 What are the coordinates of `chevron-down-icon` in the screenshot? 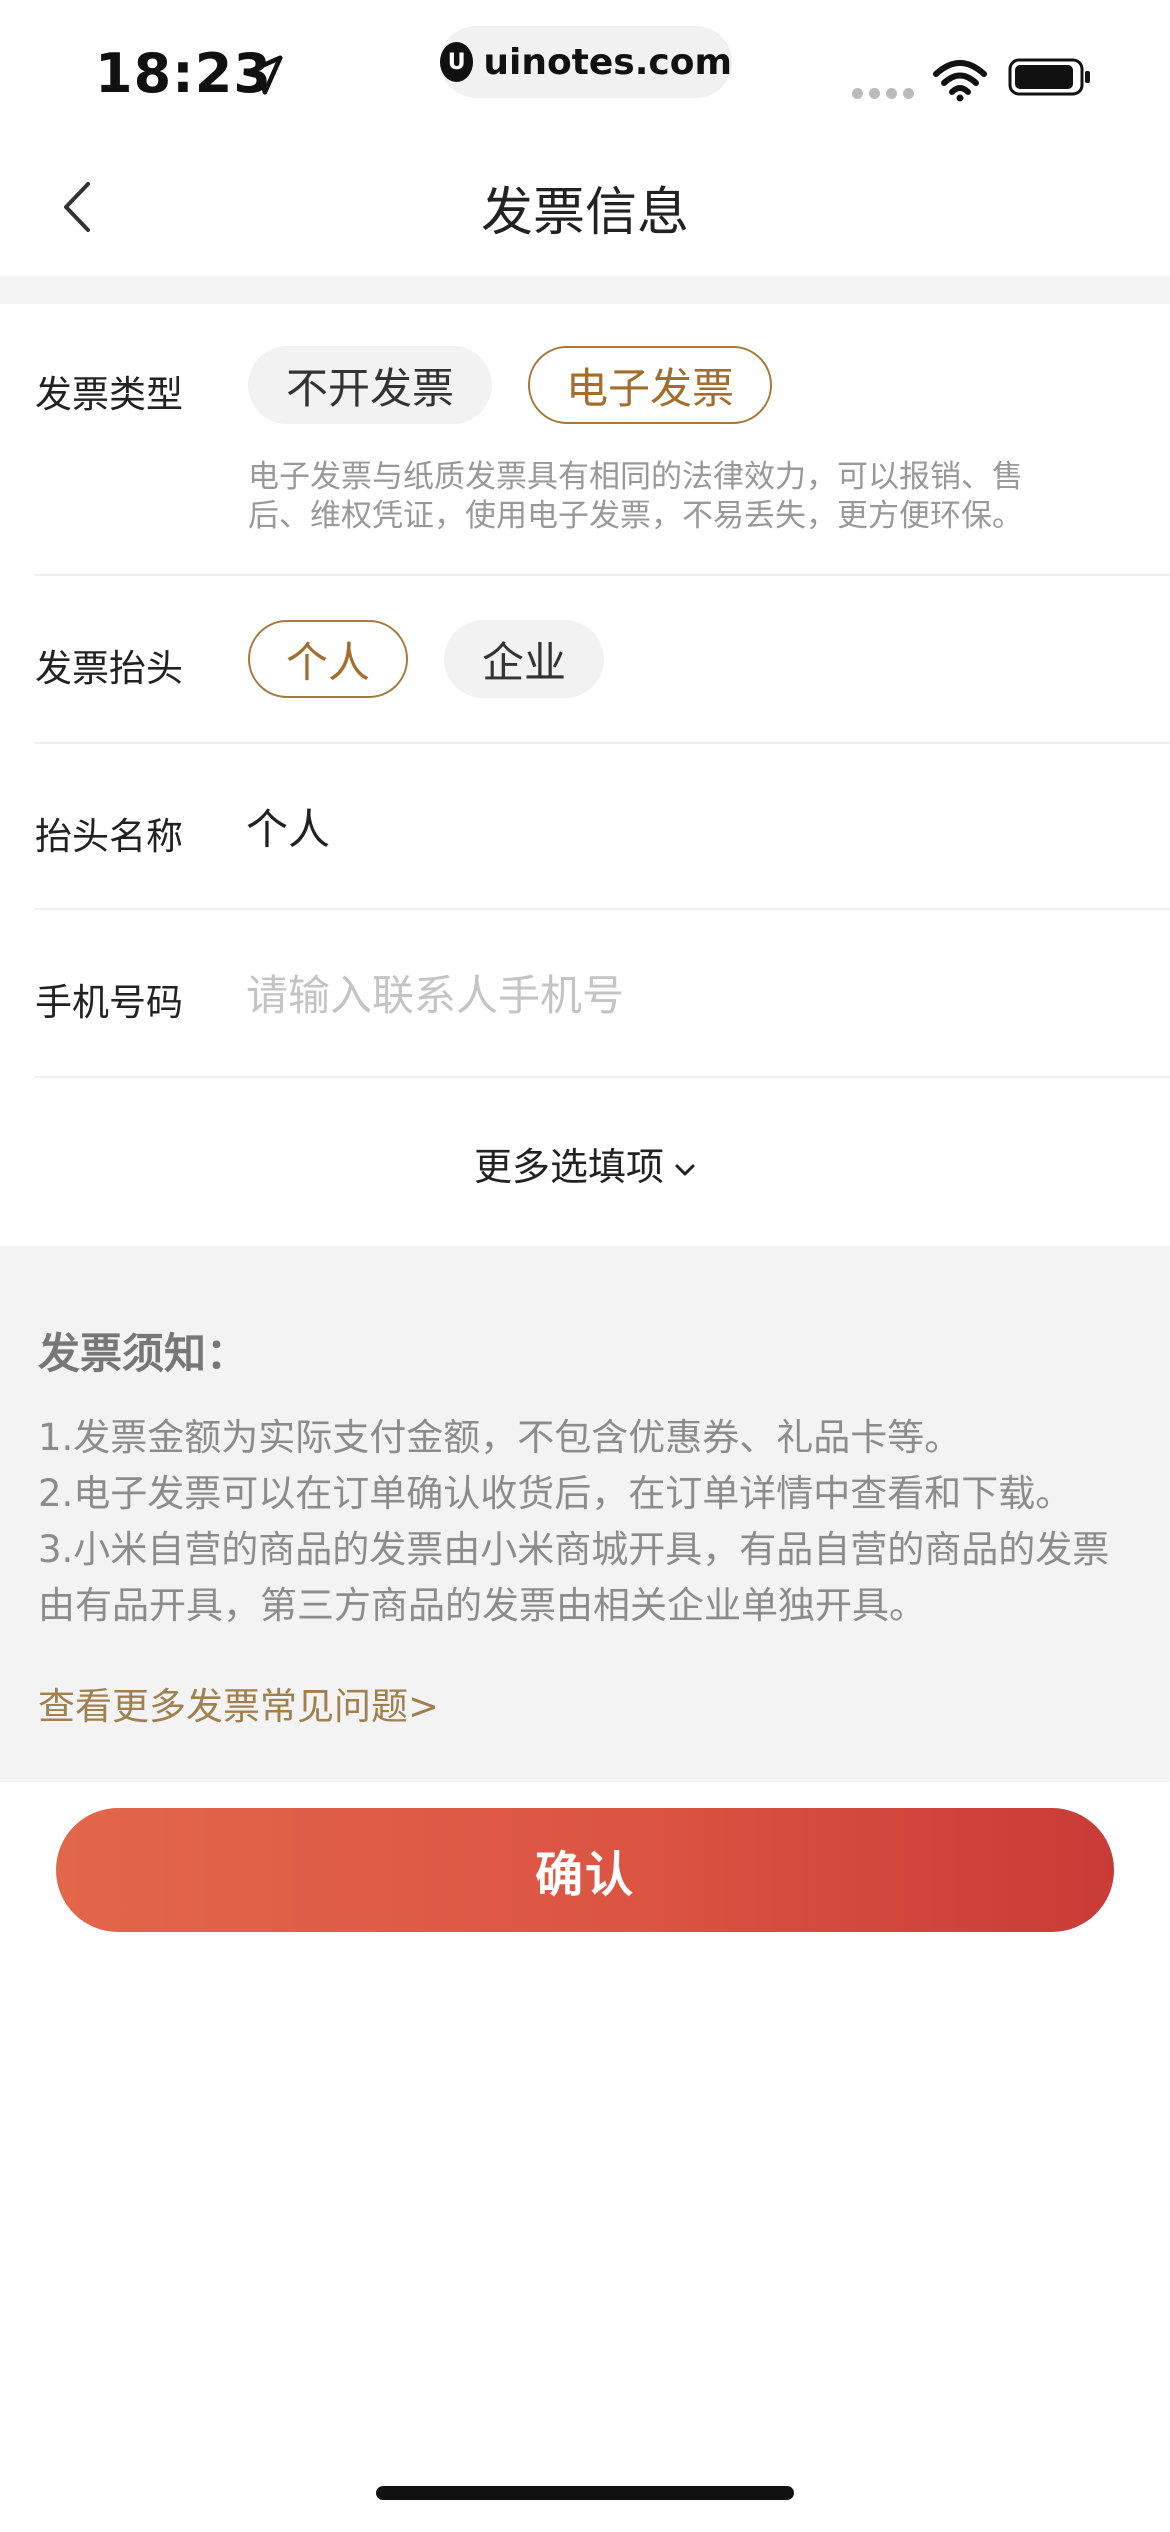 It's located at (685, 1169).